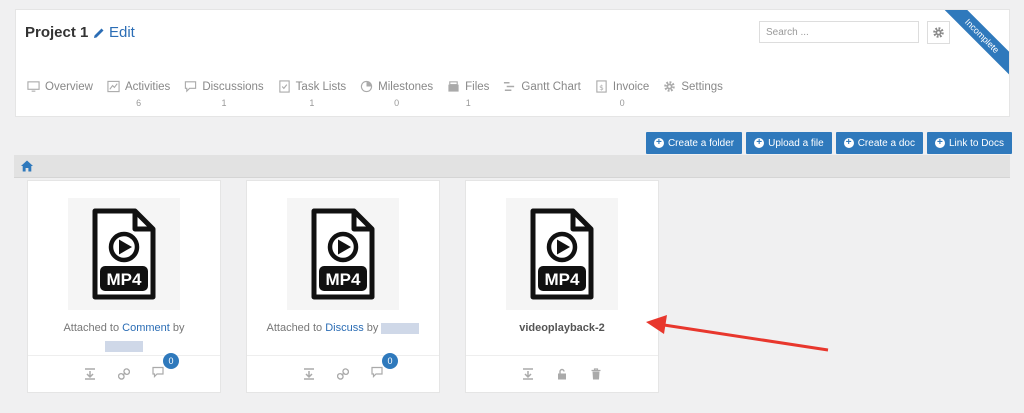  Describe the element at coordinates (453, 86) in the screenshot. I see `files-icon` at that location.